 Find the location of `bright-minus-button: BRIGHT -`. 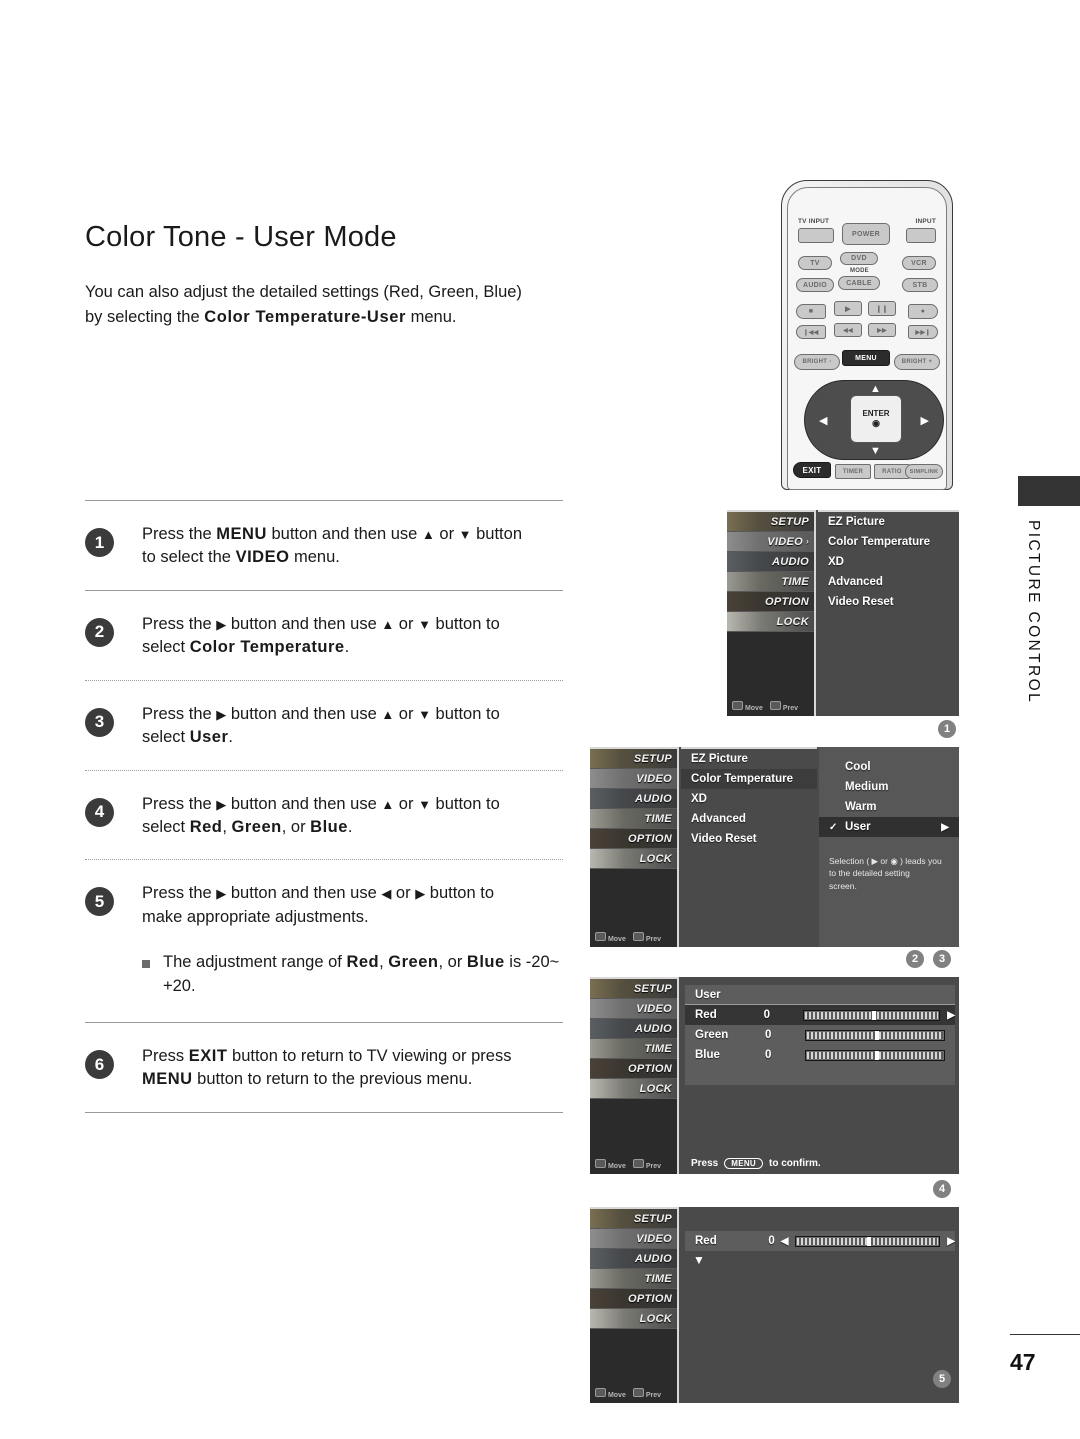

bright-minus-button: BRIGHT - is located at coordinates (817, 362).